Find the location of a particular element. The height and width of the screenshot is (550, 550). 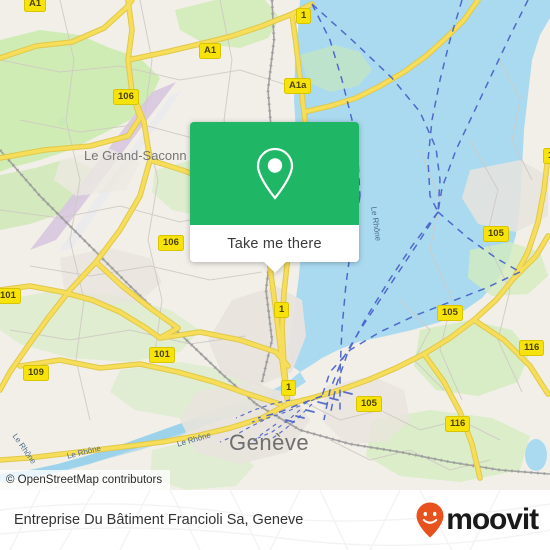

map-attribution: © OpenStreetMap contributors is located at coordinates (85, 480).